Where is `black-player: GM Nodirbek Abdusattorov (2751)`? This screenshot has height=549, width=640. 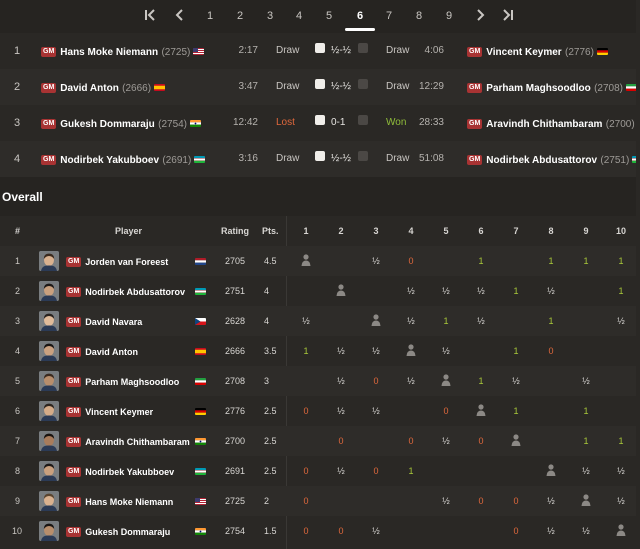
black-player: GM Nodirbek Abdusattorov (2751) is located at coordinates (553, 160).